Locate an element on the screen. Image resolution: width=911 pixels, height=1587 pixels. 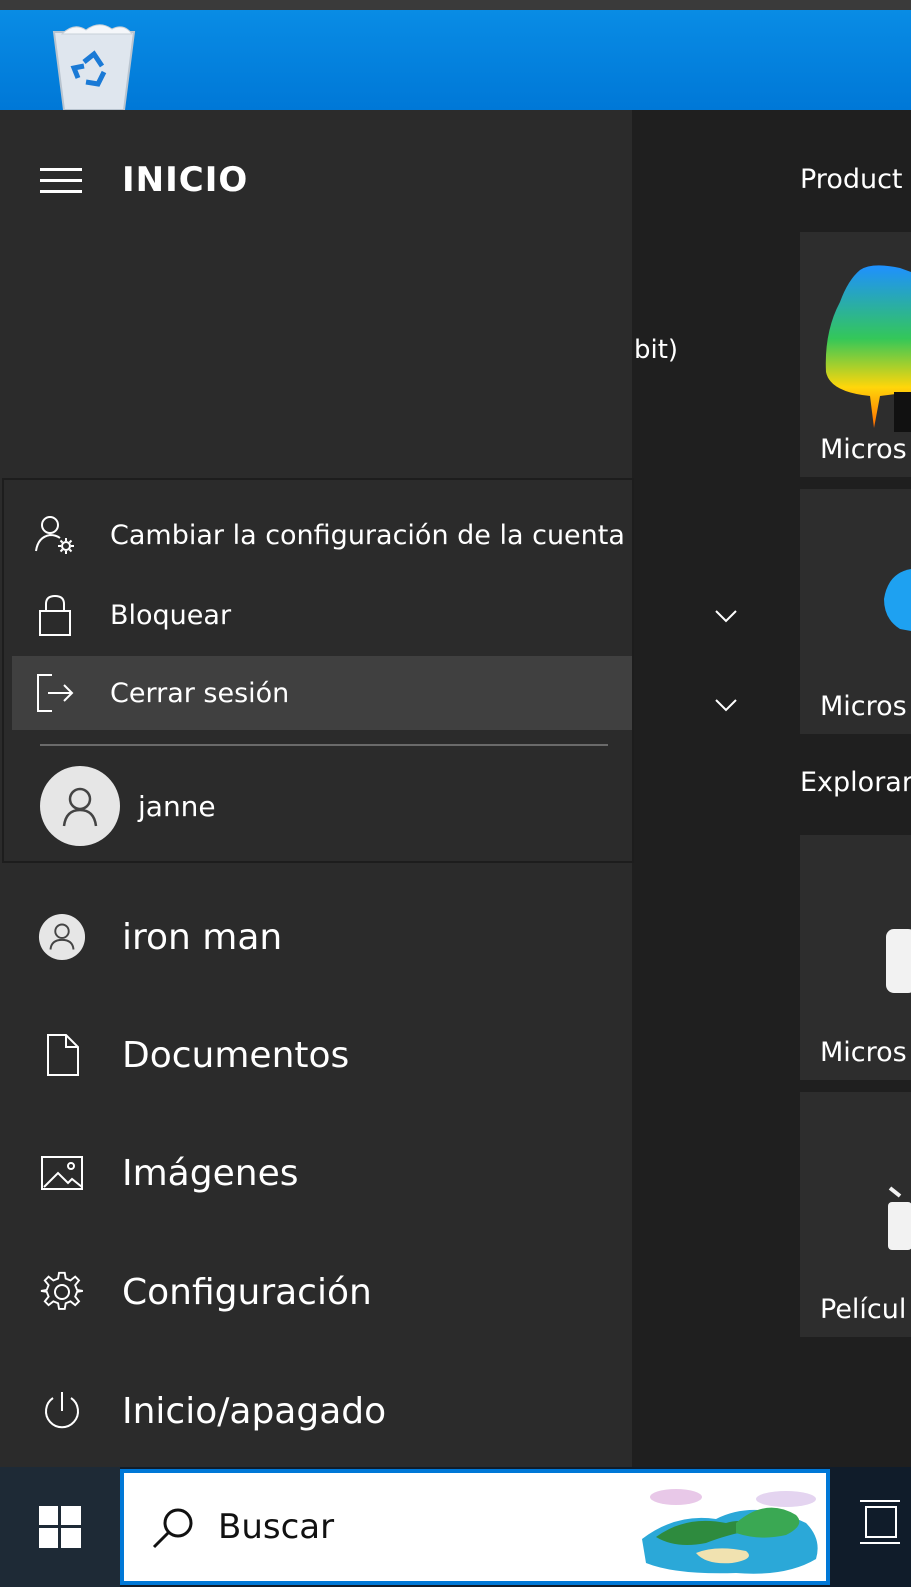
nav-item-pictures: Imágenes is located at coordinates (316, 1173).